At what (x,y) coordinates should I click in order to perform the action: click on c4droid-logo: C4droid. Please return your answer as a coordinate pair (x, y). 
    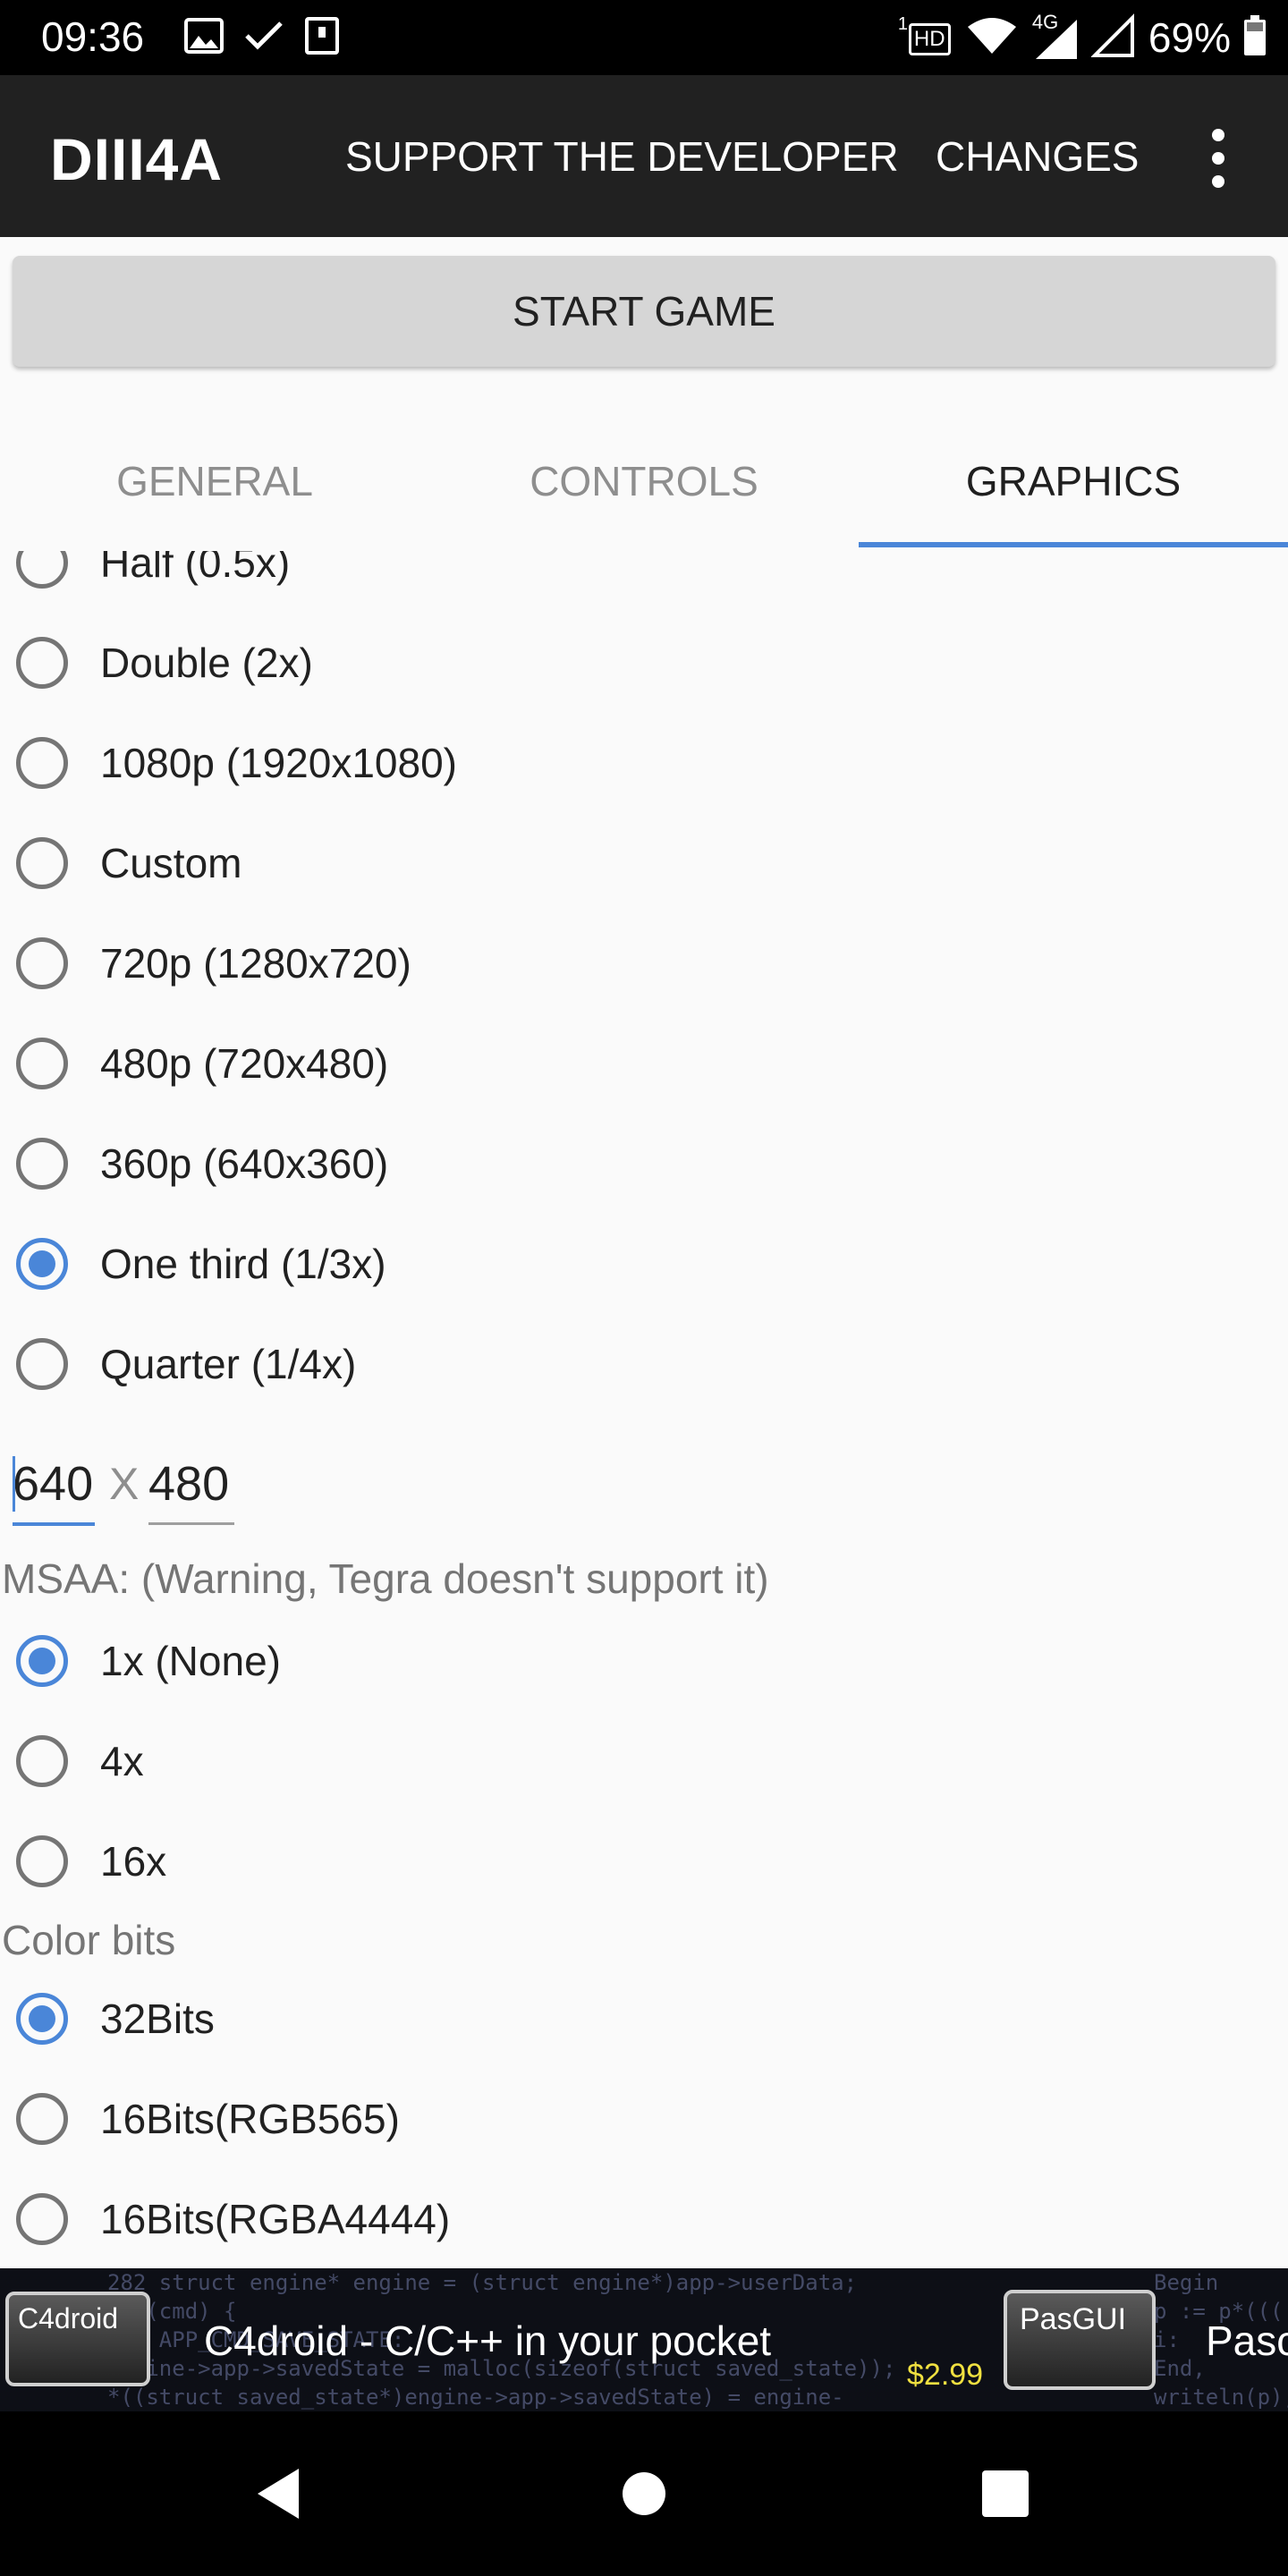
    Looking at the image, I should click on (77, 2339).